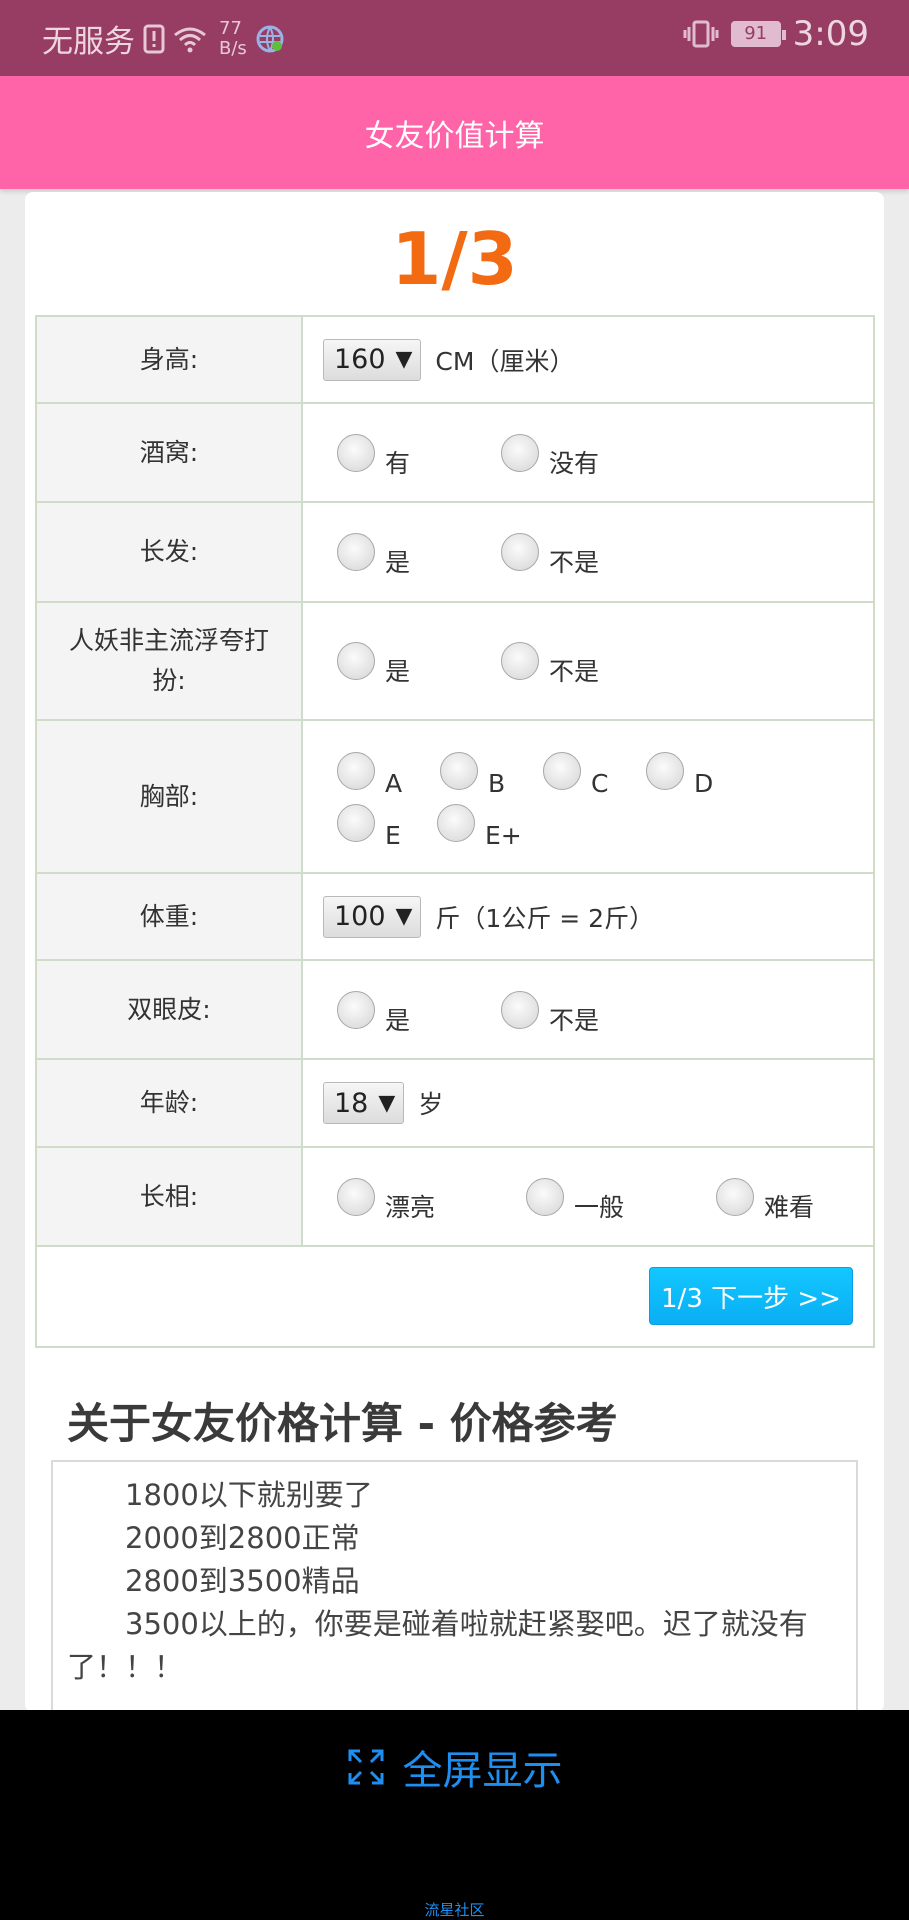  Describe the element at coordinates (419, 555) in the screenshot. I see `long-hair-option-yes: 是` at that location.